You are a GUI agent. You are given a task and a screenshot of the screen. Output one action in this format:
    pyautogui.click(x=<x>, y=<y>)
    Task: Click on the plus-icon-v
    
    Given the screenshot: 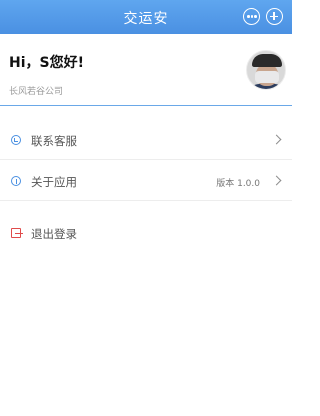 What is the action you would take?
    pyautogui.click(x=274, y=16)
    